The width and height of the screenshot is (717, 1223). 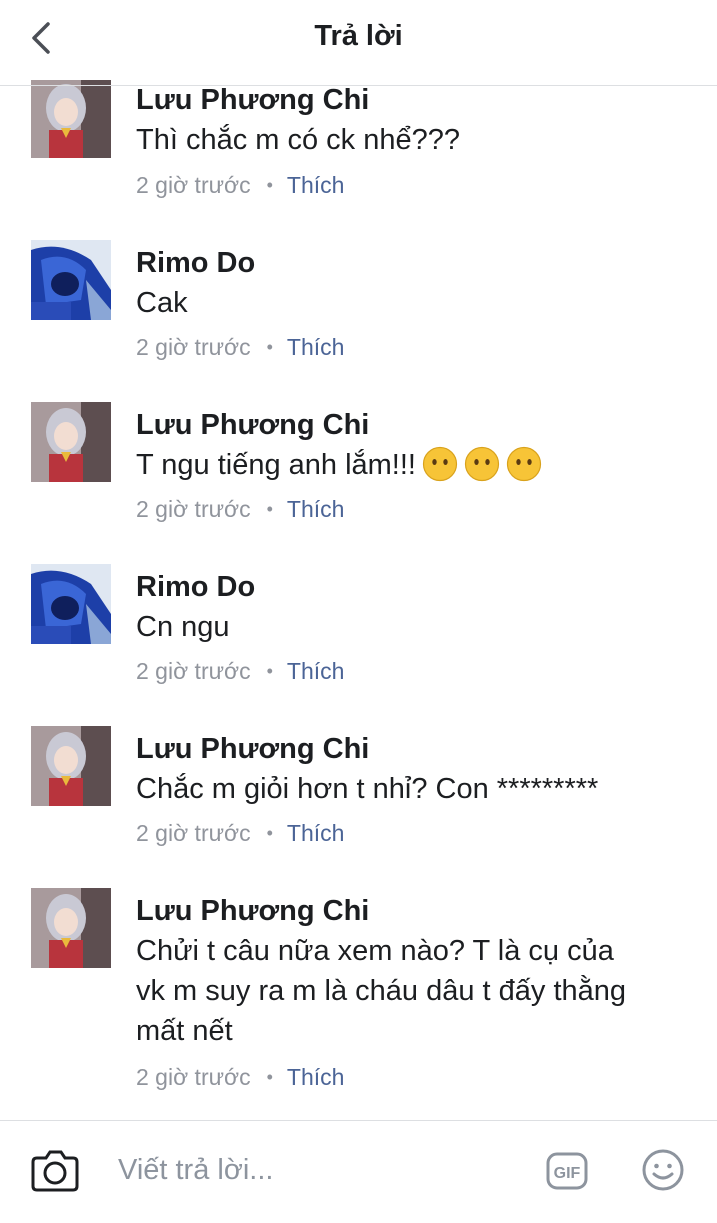 I want to click on gif-label: GIF, so click(x=567, y=1173).